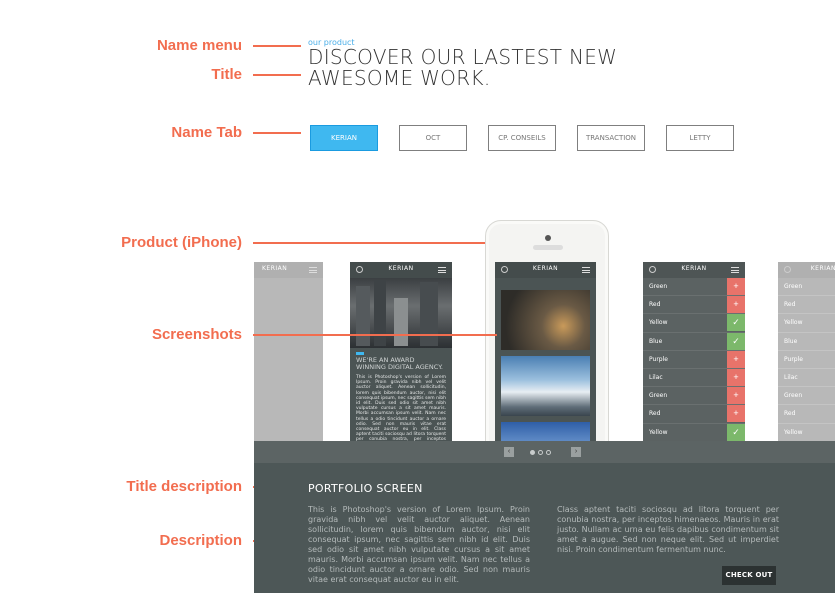 This screenshot has width=835, height=593. Describe the element at coordinates (196, 334) in the screenshot. I see `annotation-screenshots: Screenshots` at that location.